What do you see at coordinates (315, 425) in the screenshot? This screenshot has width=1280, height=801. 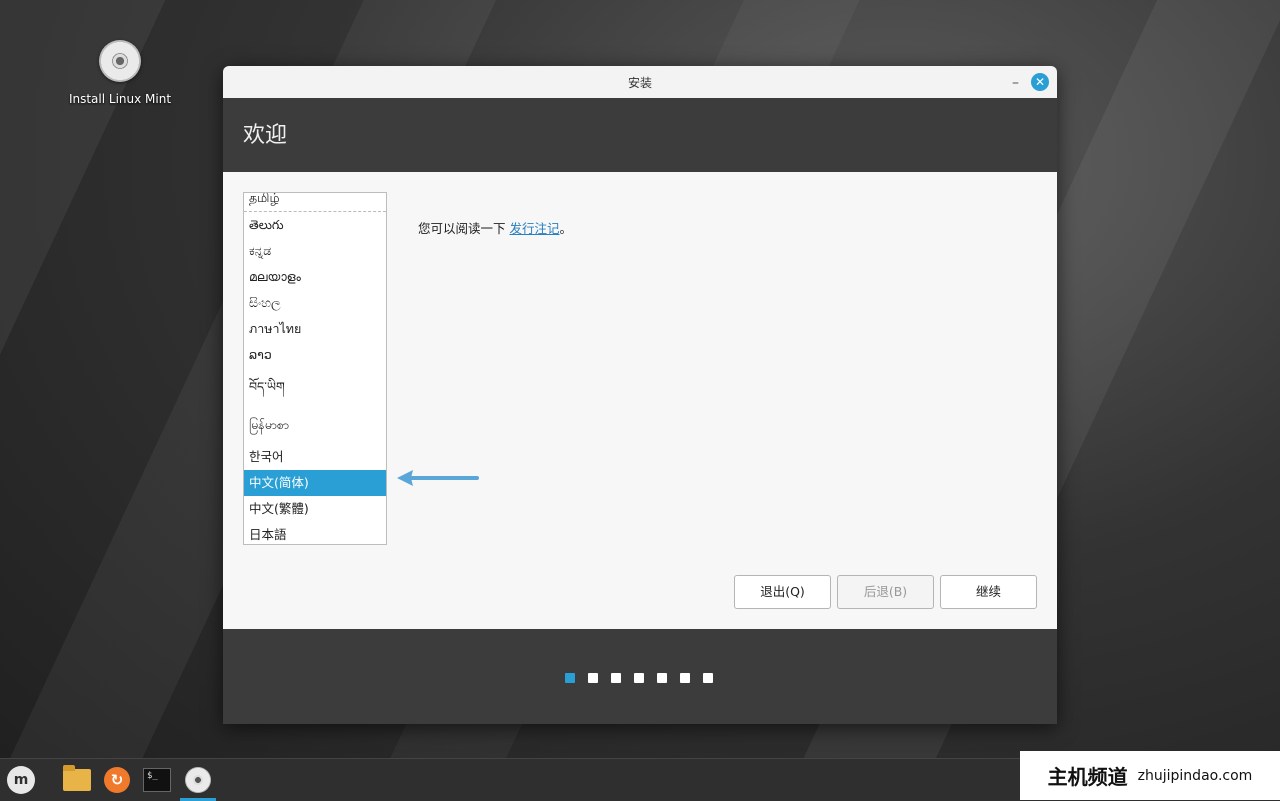 I see `language-item: မြန်မာစာ` at bounding box center [315, 425].